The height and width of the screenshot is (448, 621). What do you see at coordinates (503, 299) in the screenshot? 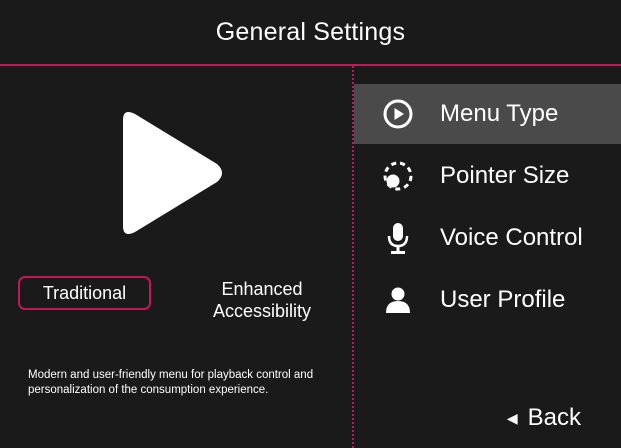
I see `menu-item-label: User Profile` at bounding box center [503, 299].